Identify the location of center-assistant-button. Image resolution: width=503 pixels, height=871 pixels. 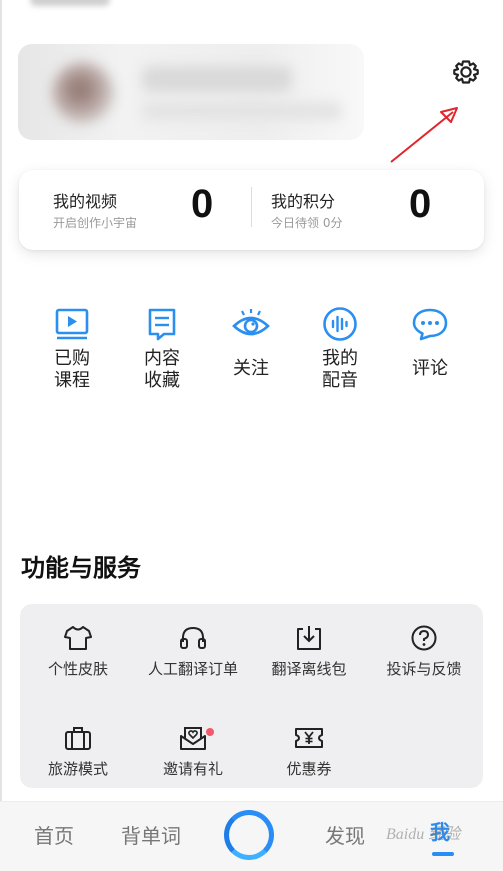
(249, 835).